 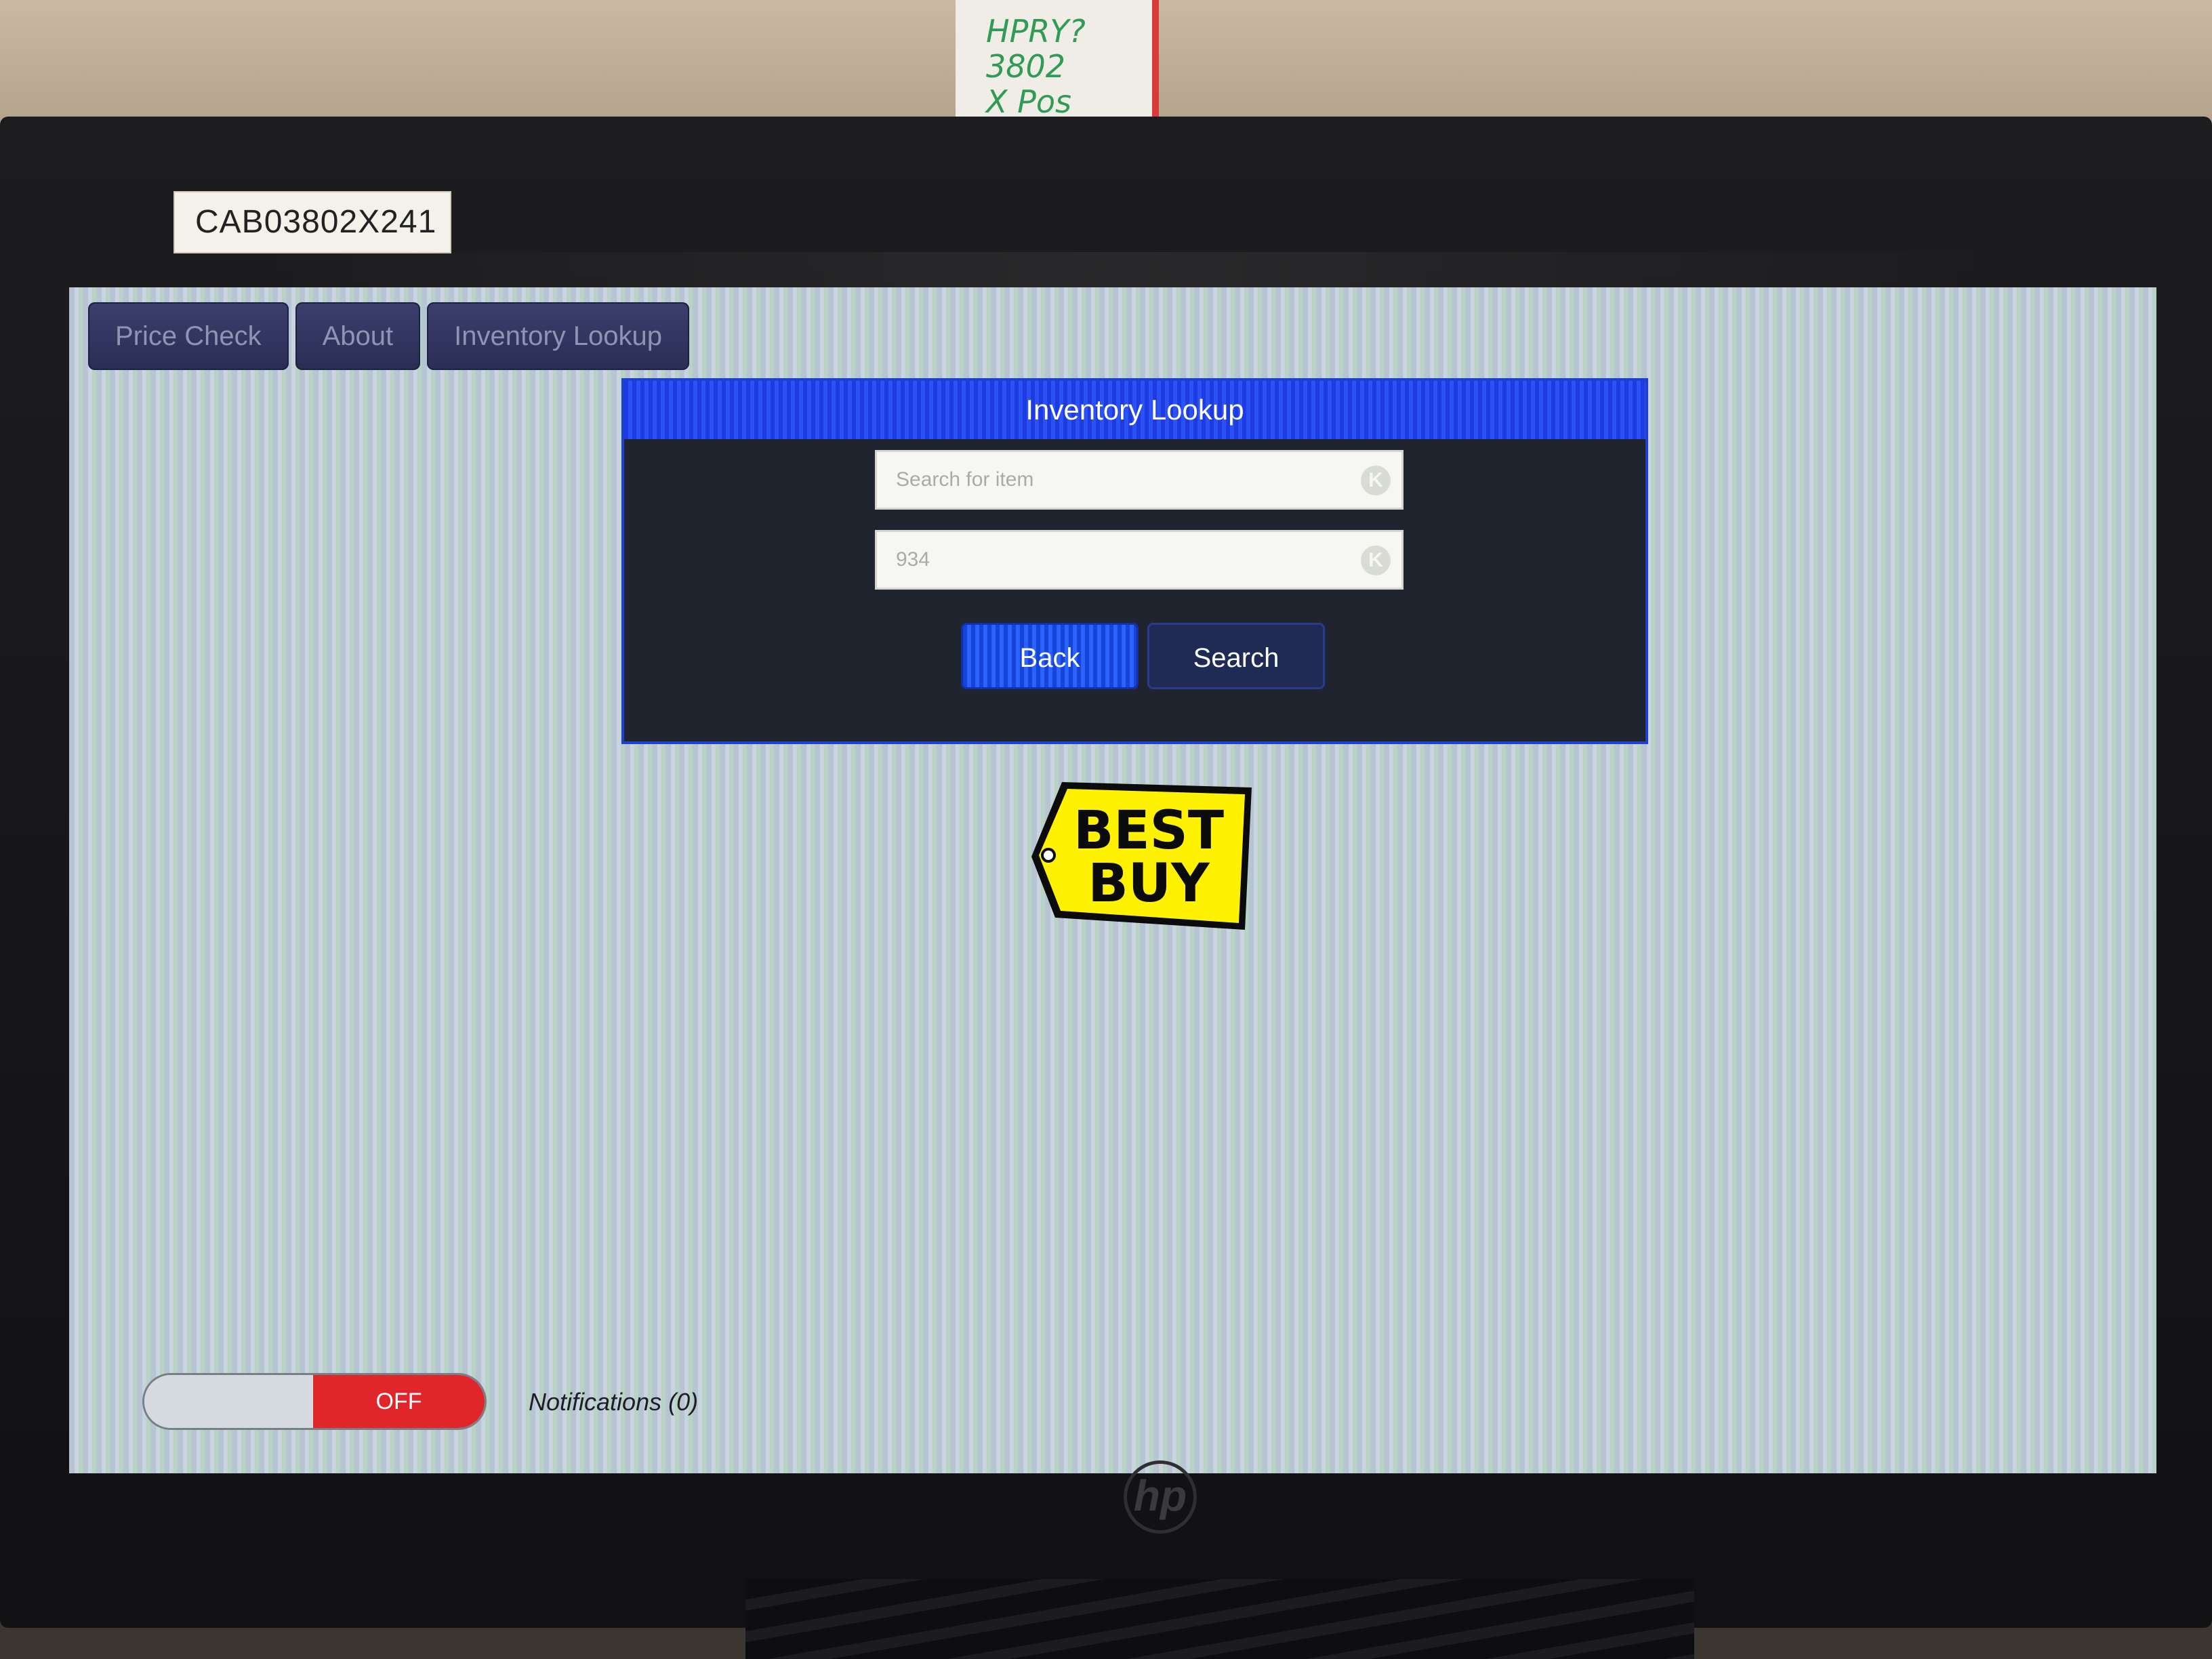 I want to click on cables, so click(x=1219, y=1619).